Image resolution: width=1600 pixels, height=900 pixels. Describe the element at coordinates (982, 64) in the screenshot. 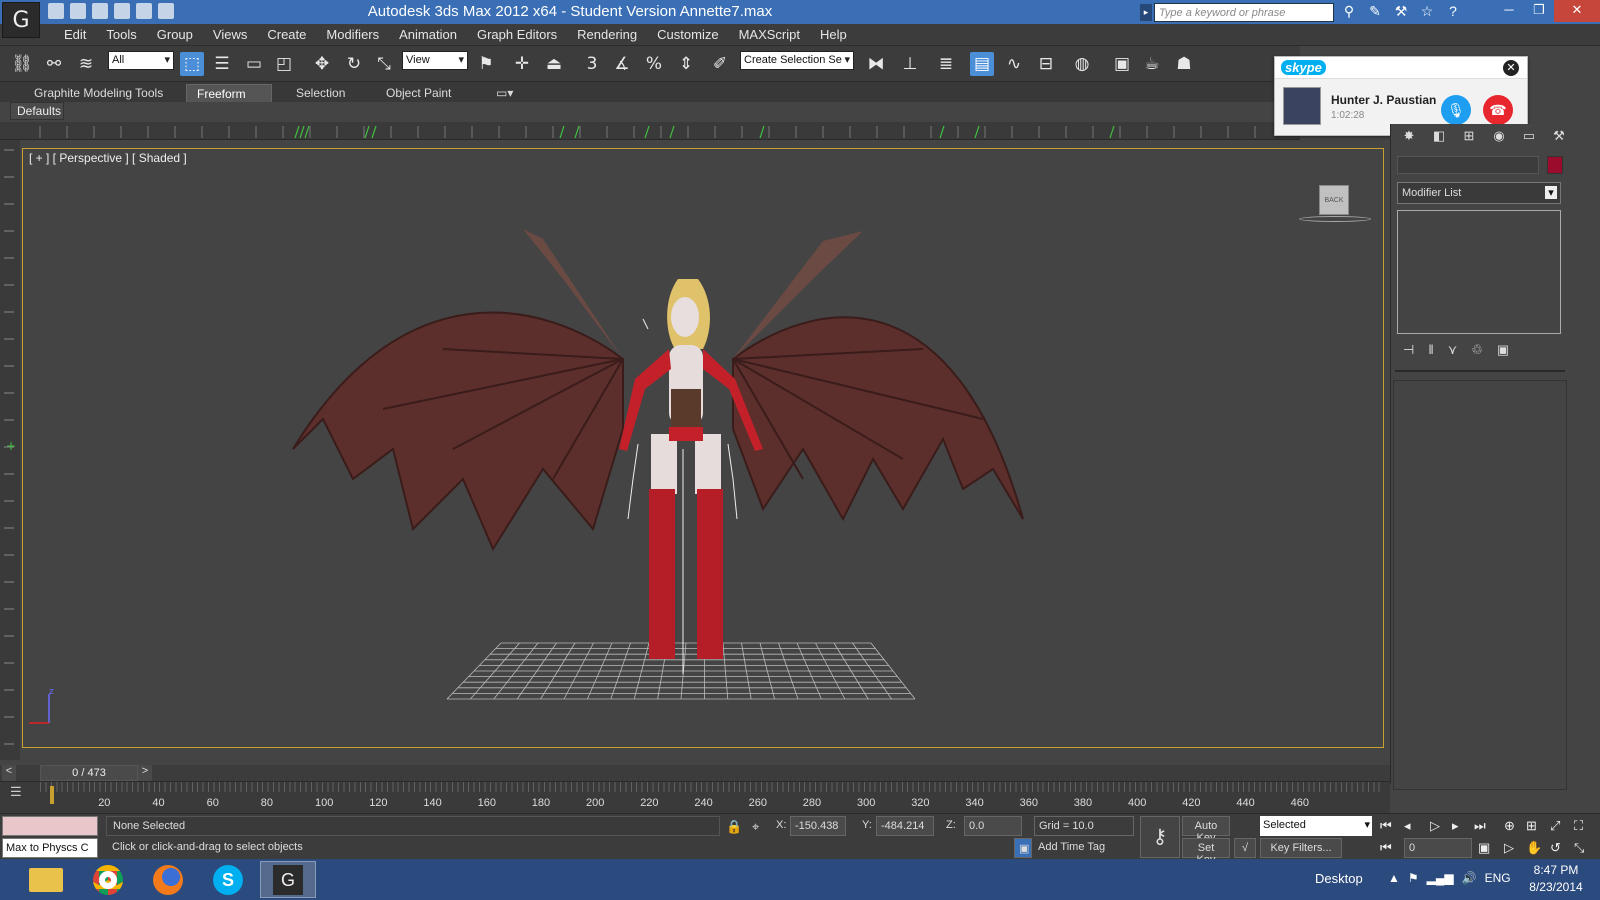

I see `graphite-toggle-icon: ▤` at that location.